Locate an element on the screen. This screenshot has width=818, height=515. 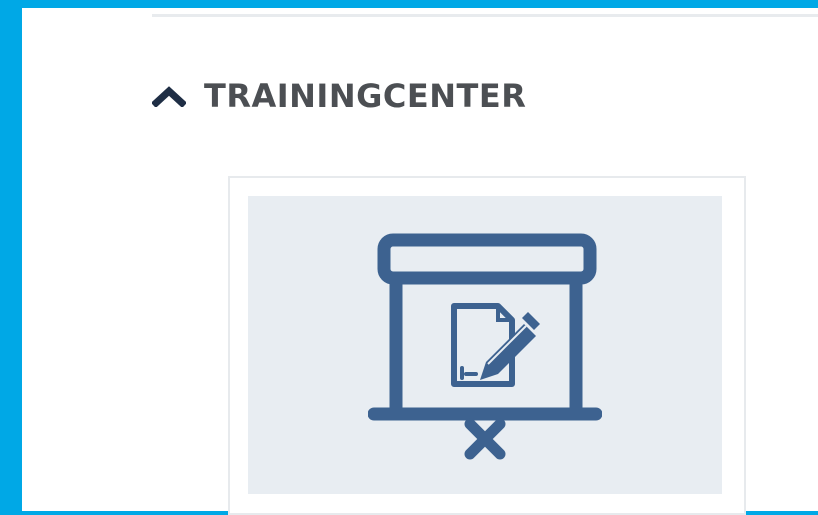
top-divider is located at coordinates (485, 15).